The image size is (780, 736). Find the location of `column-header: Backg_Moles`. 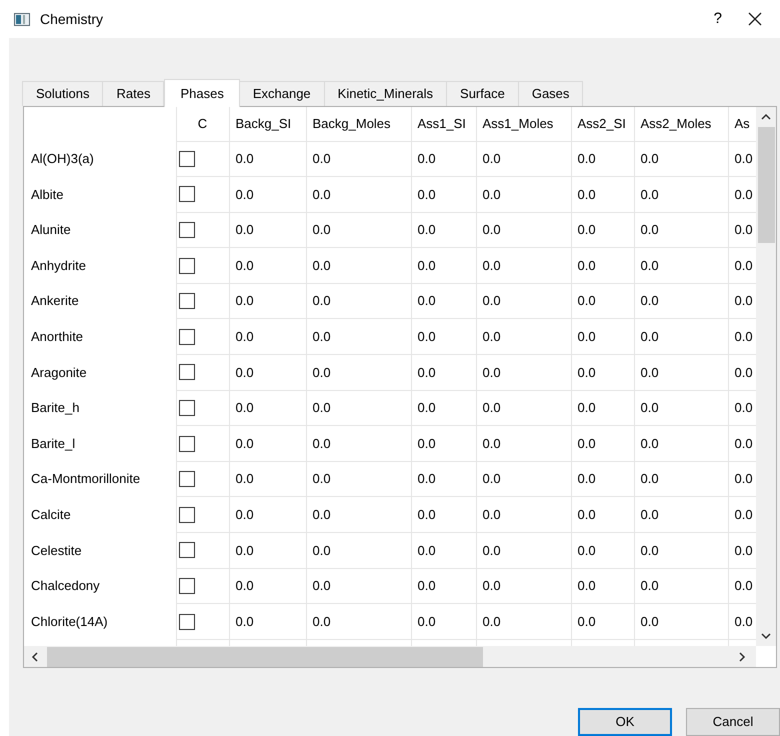

column-header: Backg_Moles is located at coordinates (351, 123).